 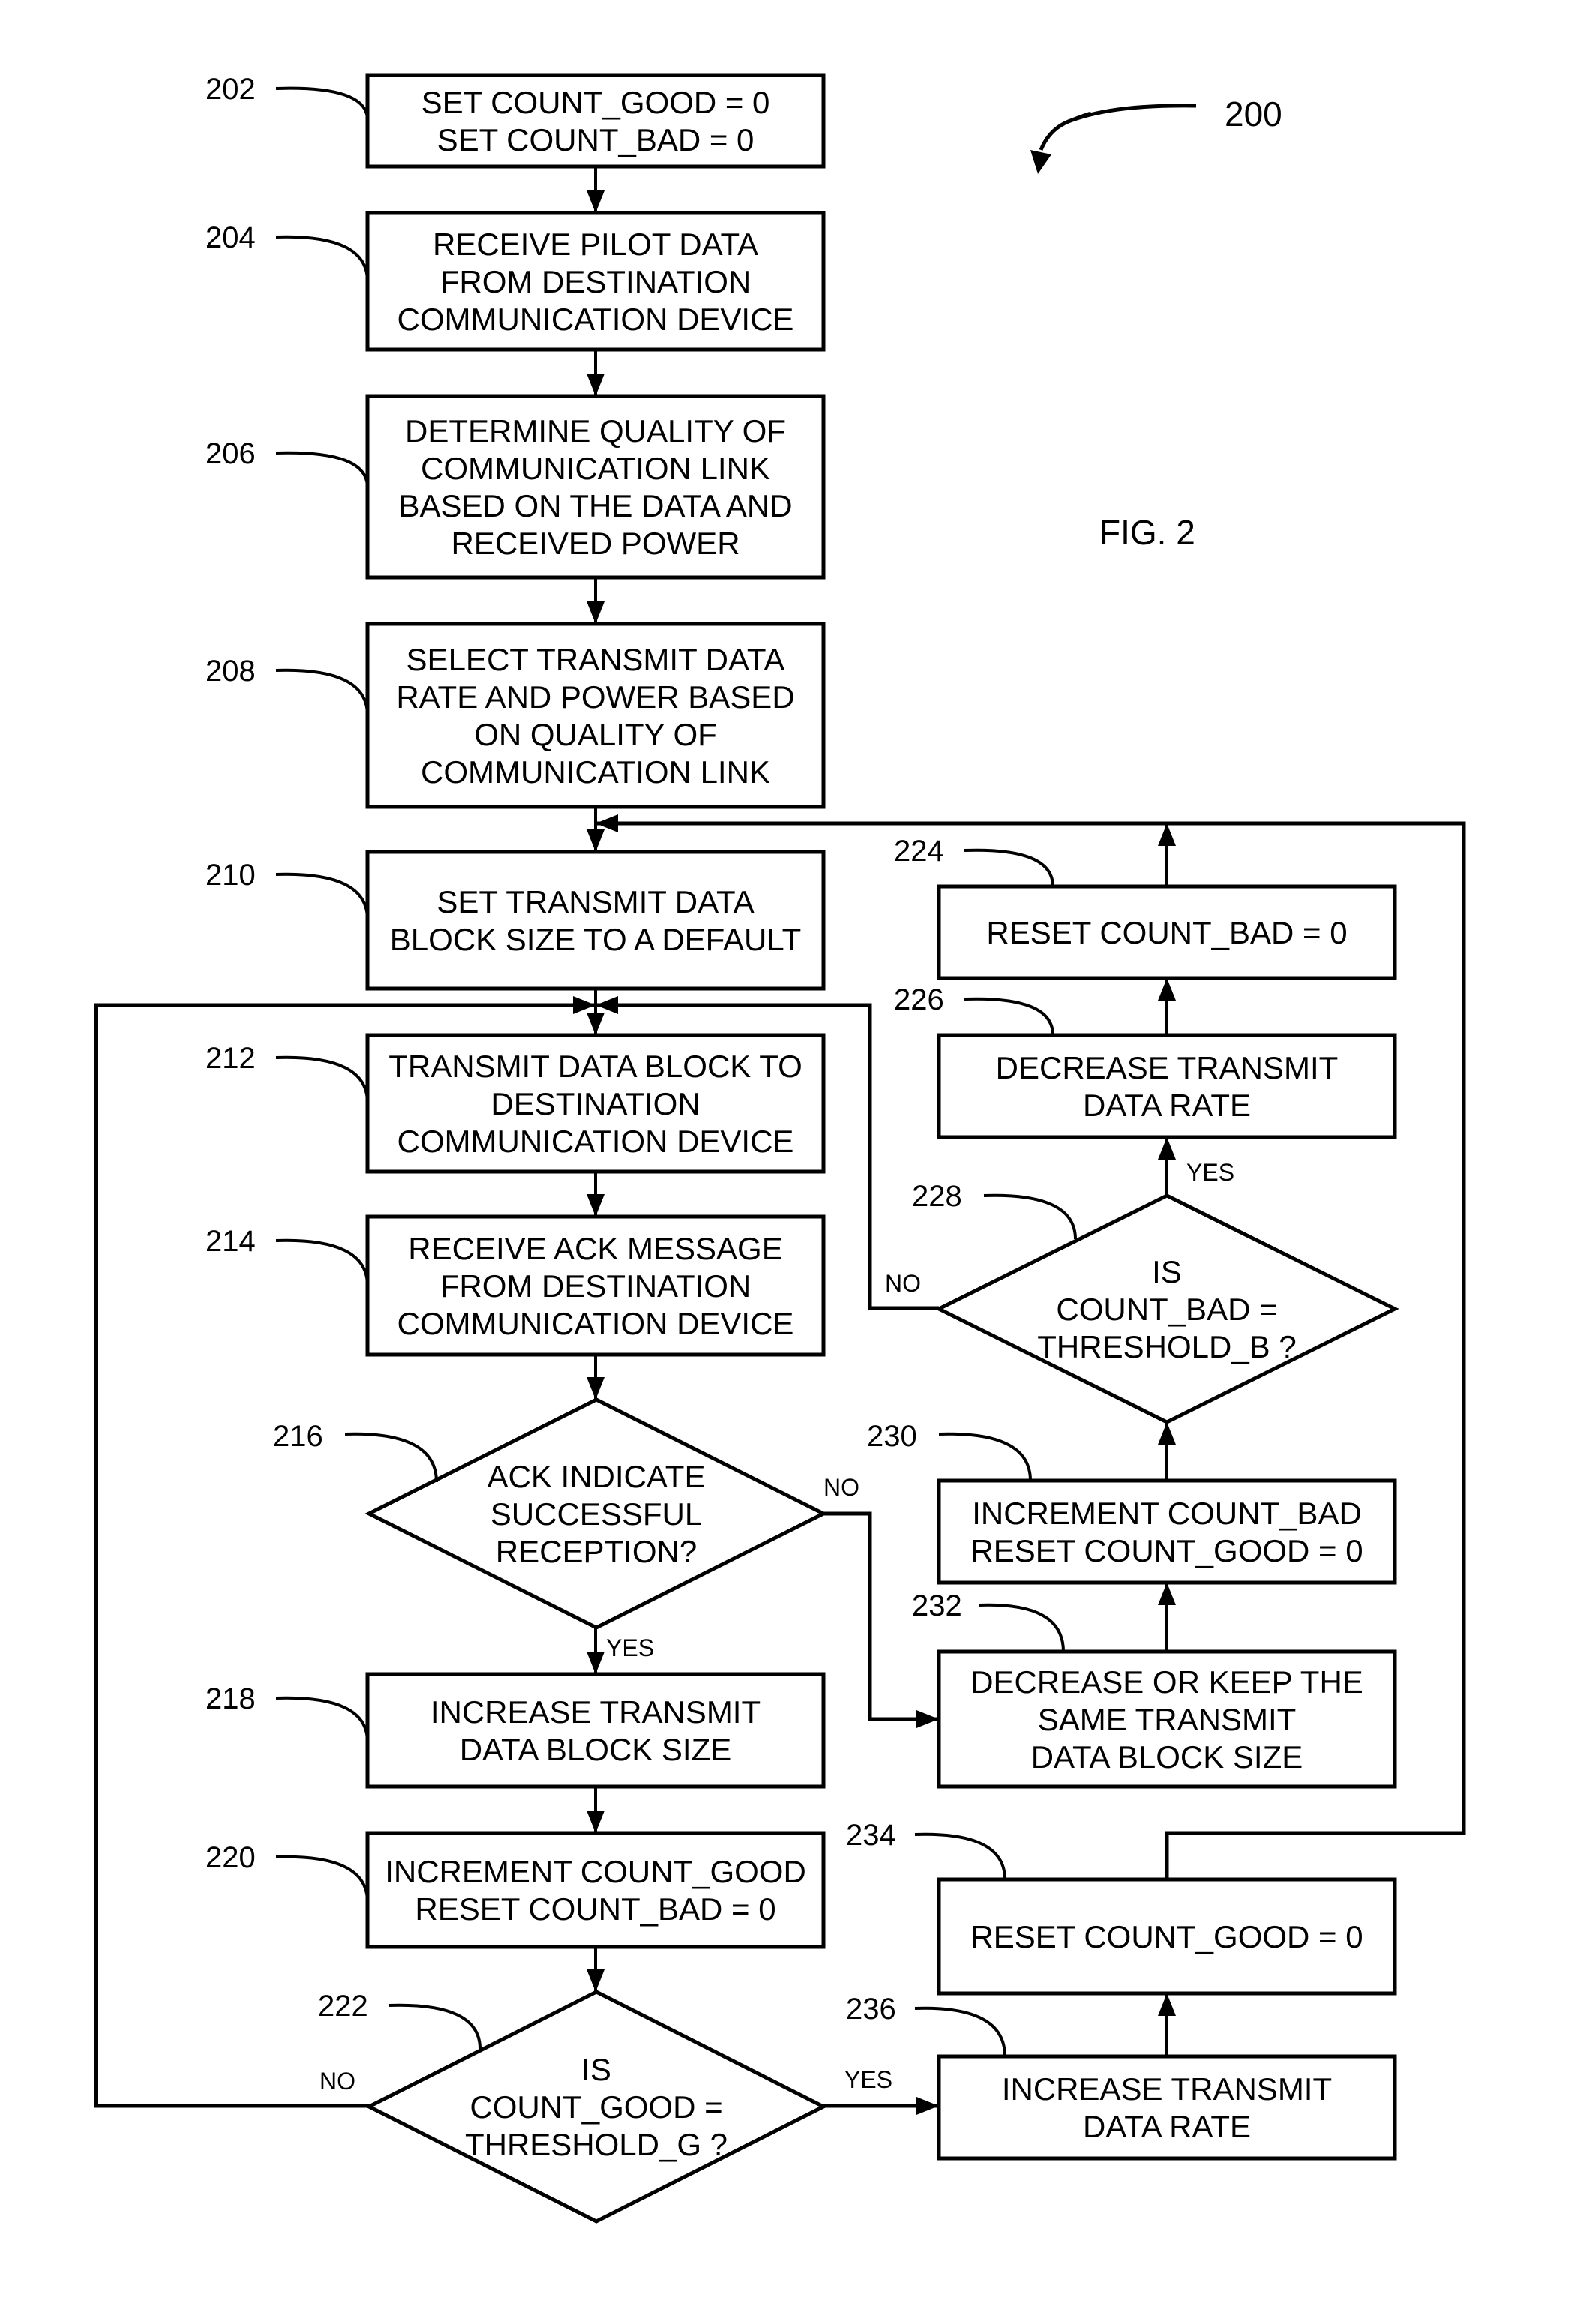 I want to click on node-text-line: INCREMENT COUNT_GOOD, so click(x=595, y=1871).